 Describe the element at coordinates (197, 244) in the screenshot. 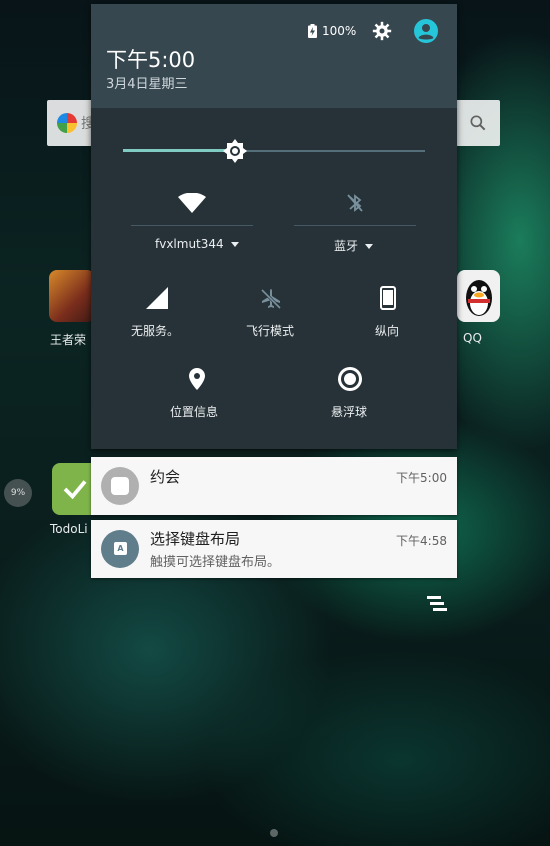

I see `tile-label-wifi: fvxlmut344` at that location.